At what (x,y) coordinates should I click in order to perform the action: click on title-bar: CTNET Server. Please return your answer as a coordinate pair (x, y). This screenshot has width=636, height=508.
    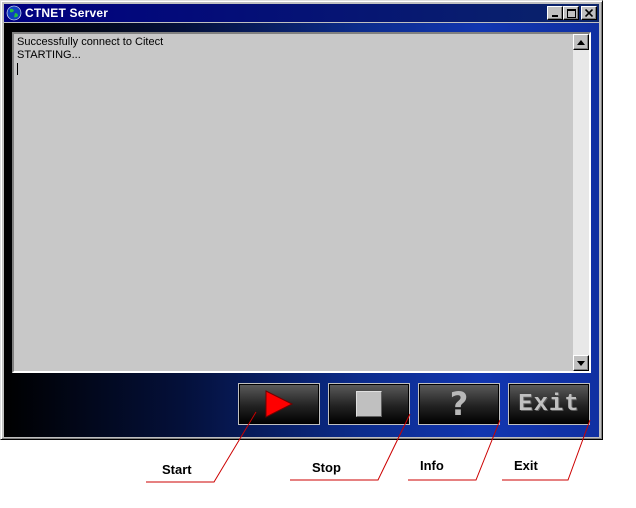
    Looking at the image, I should click on (301, 13).